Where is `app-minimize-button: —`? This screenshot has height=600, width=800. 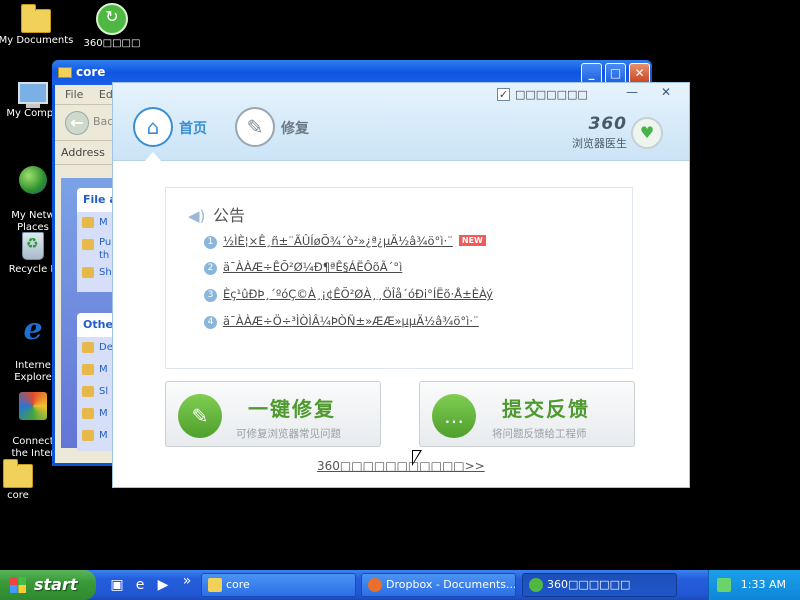 app-minimize-button: — is located at coordinates (632, 93).